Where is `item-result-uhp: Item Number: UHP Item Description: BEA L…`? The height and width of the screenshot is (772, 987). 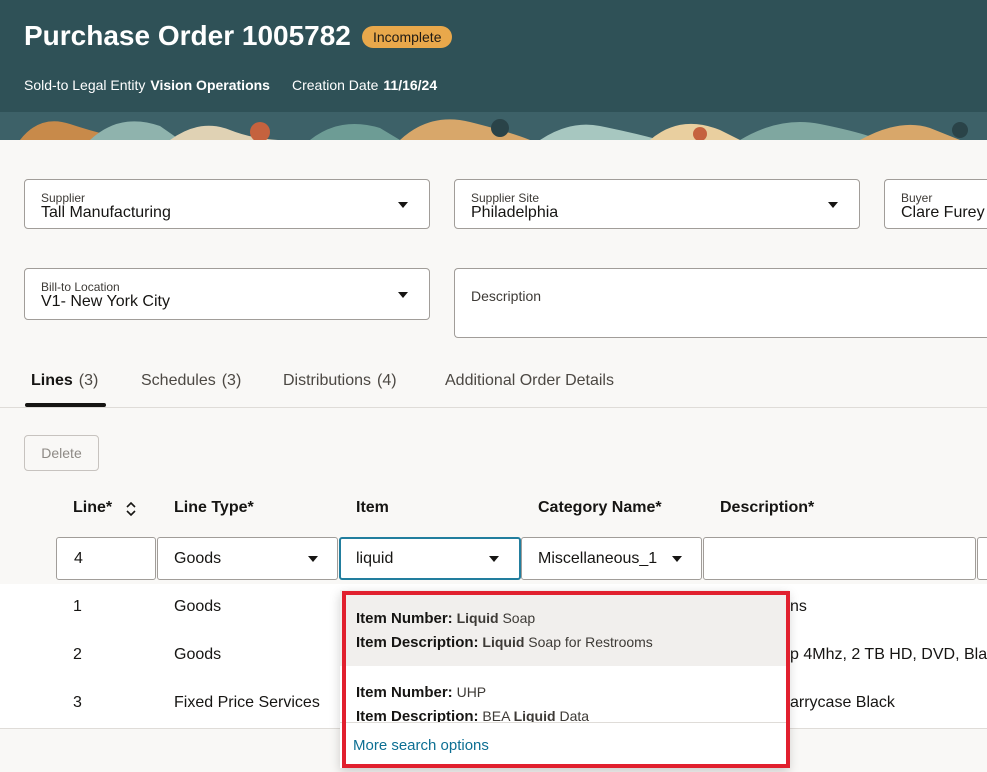
item-result-uhp: Item Number: UHP Item Description: BEA L… is located at coordinates (564, 695).